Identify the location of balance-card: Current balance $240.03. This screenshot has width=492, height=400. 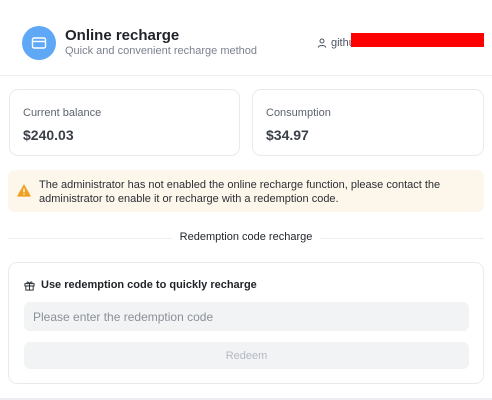
(124, 122).